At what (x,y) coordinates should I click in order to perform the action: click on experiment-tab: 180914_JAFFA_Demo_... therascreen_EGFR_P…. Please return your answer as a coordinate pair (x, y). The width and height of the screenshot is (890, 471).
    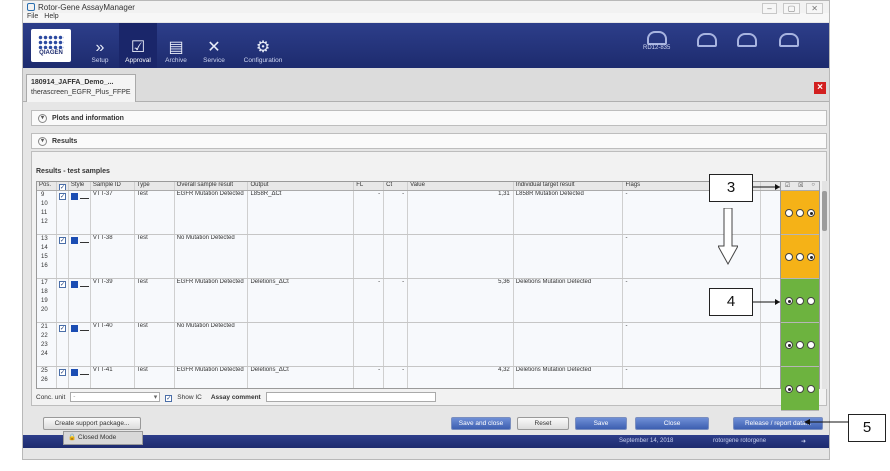
    Looking at the image, I should click on (81, 88).